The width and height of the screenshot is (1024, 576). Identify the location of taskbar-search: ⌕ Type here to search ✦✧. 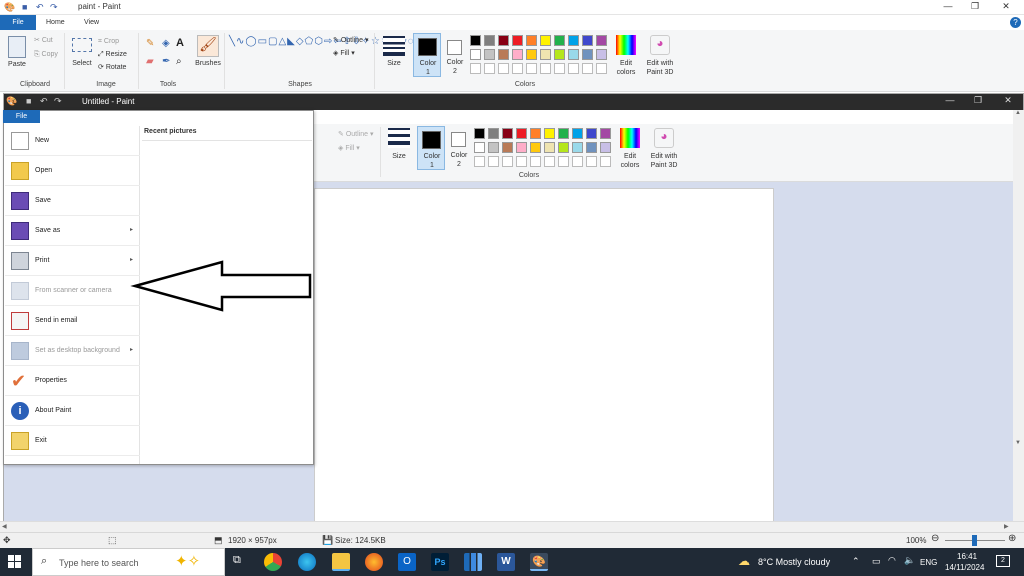
(128, 562).